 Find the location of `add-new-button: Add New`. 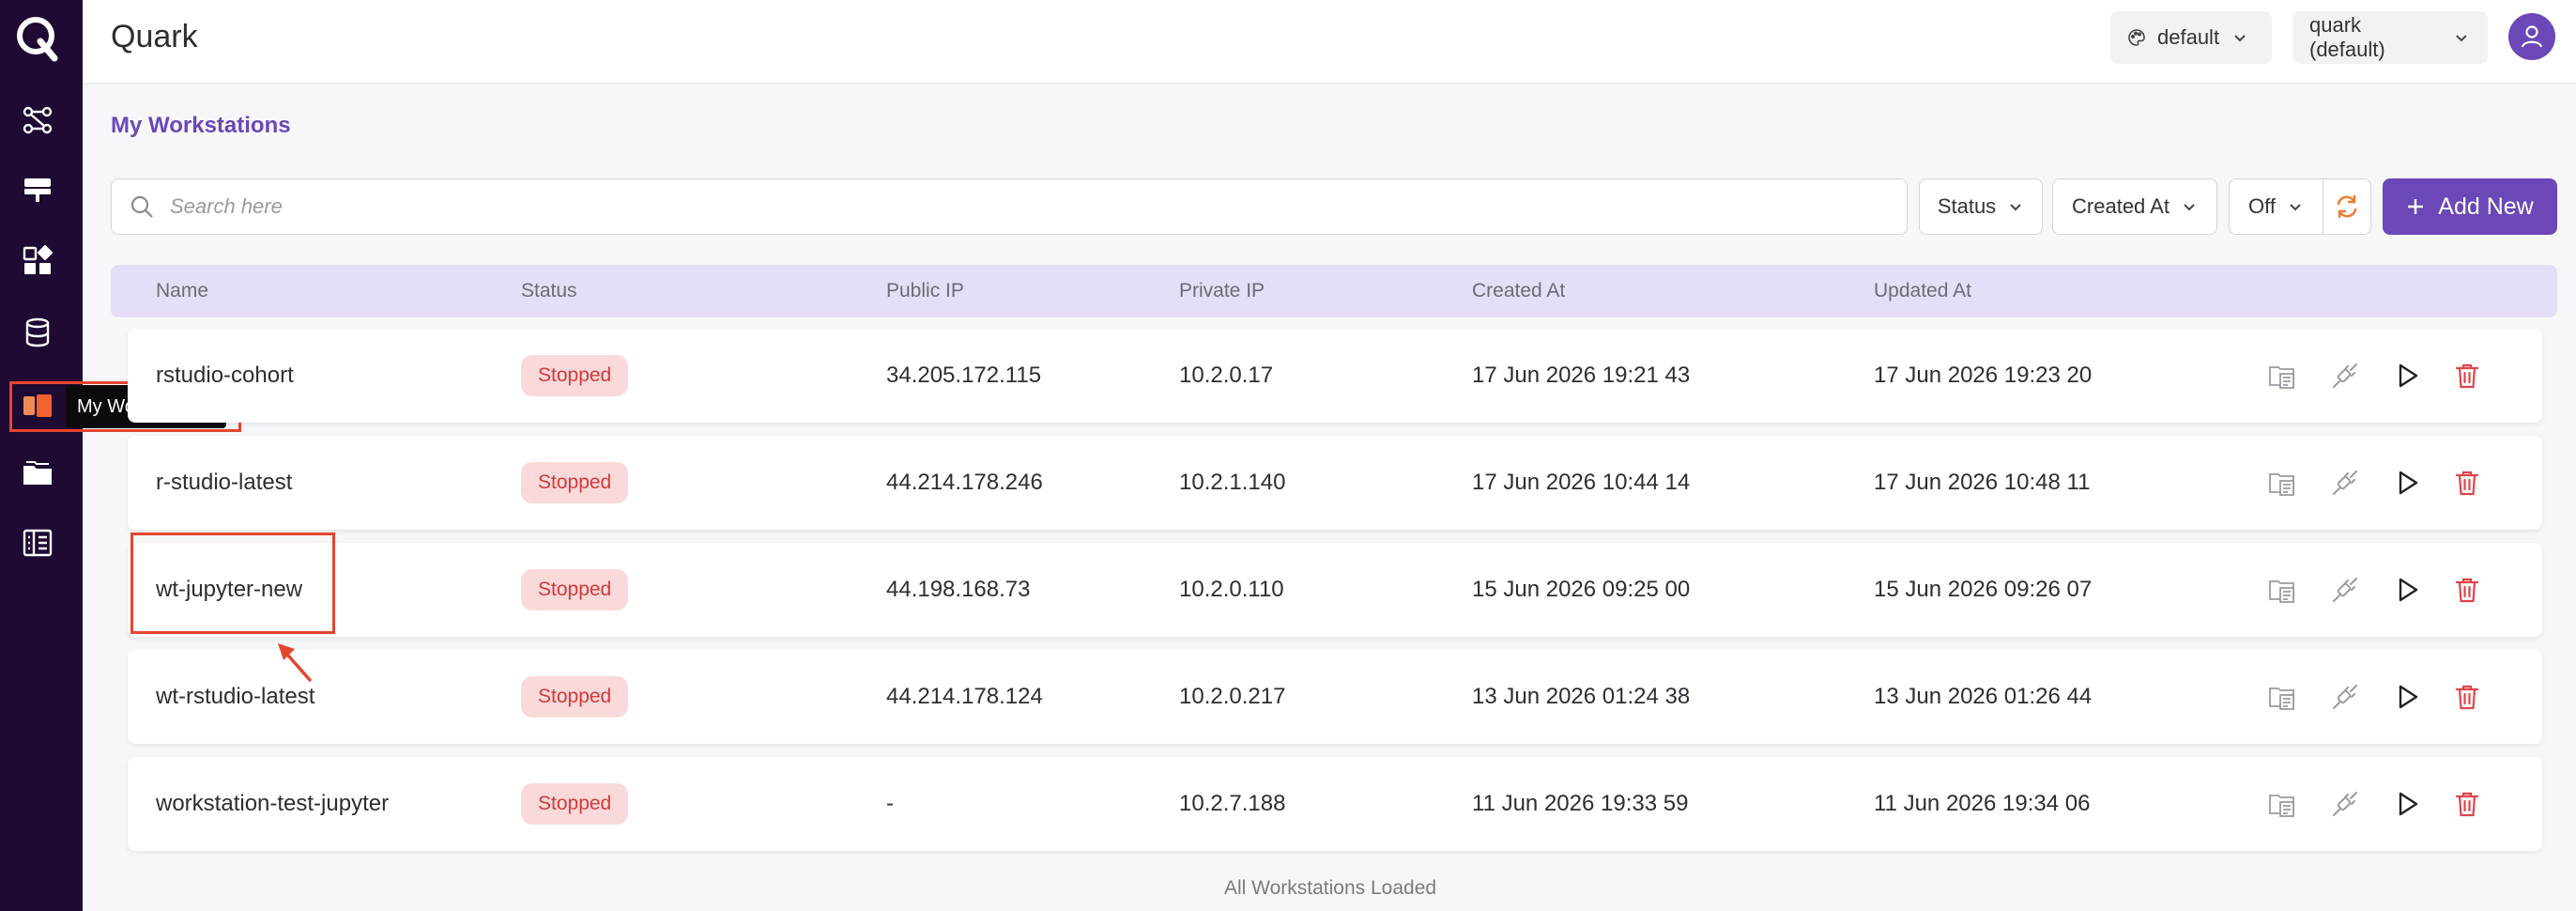

add-new-button: Add New is located at coordinates (2470, 206).